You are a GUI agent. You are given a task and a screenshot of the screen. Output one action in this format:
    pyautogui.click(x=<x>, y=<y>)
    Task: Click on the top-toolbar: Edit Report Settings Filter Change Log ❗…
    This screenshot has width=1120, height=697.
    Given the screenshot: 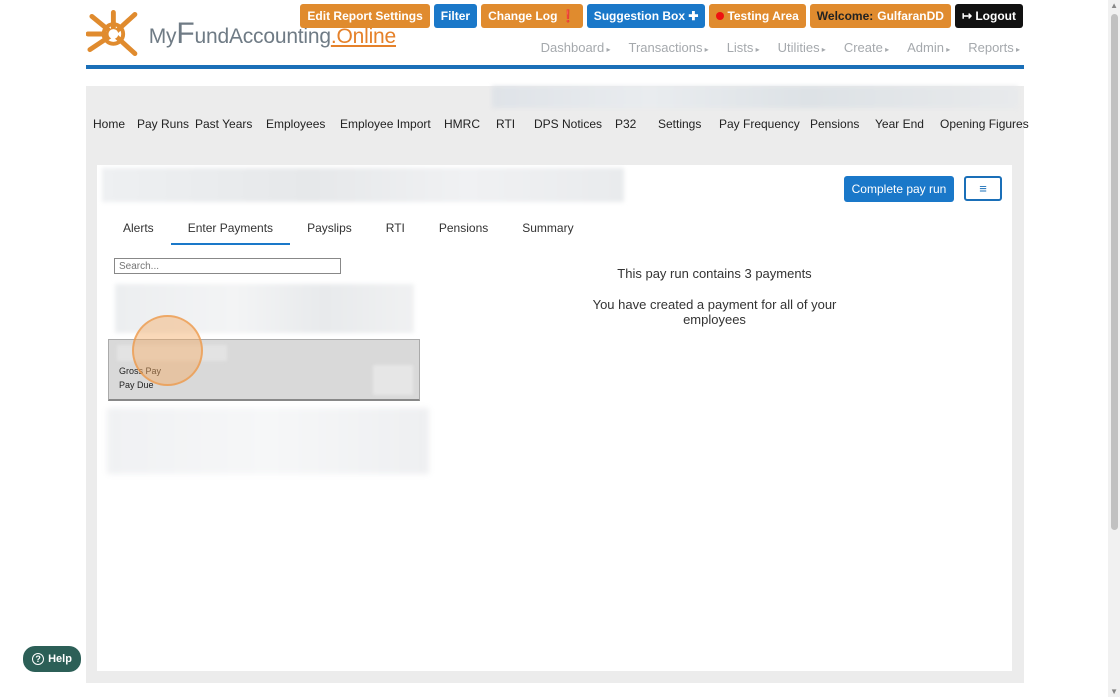 What is the action you would take?
    pyautogui.click(x=661, y=16)
    